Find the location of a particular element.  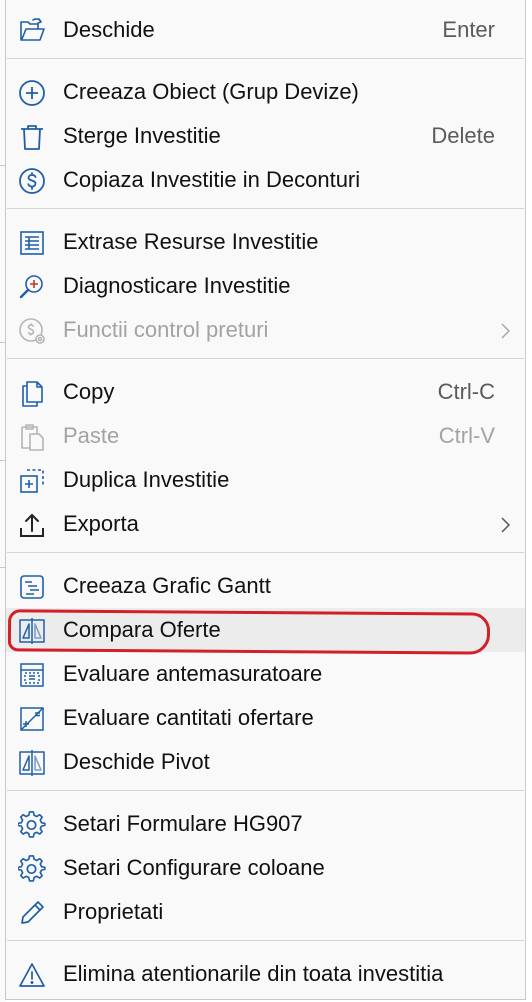

menu-item-label: Deschide is located at coordinates (109, 29).